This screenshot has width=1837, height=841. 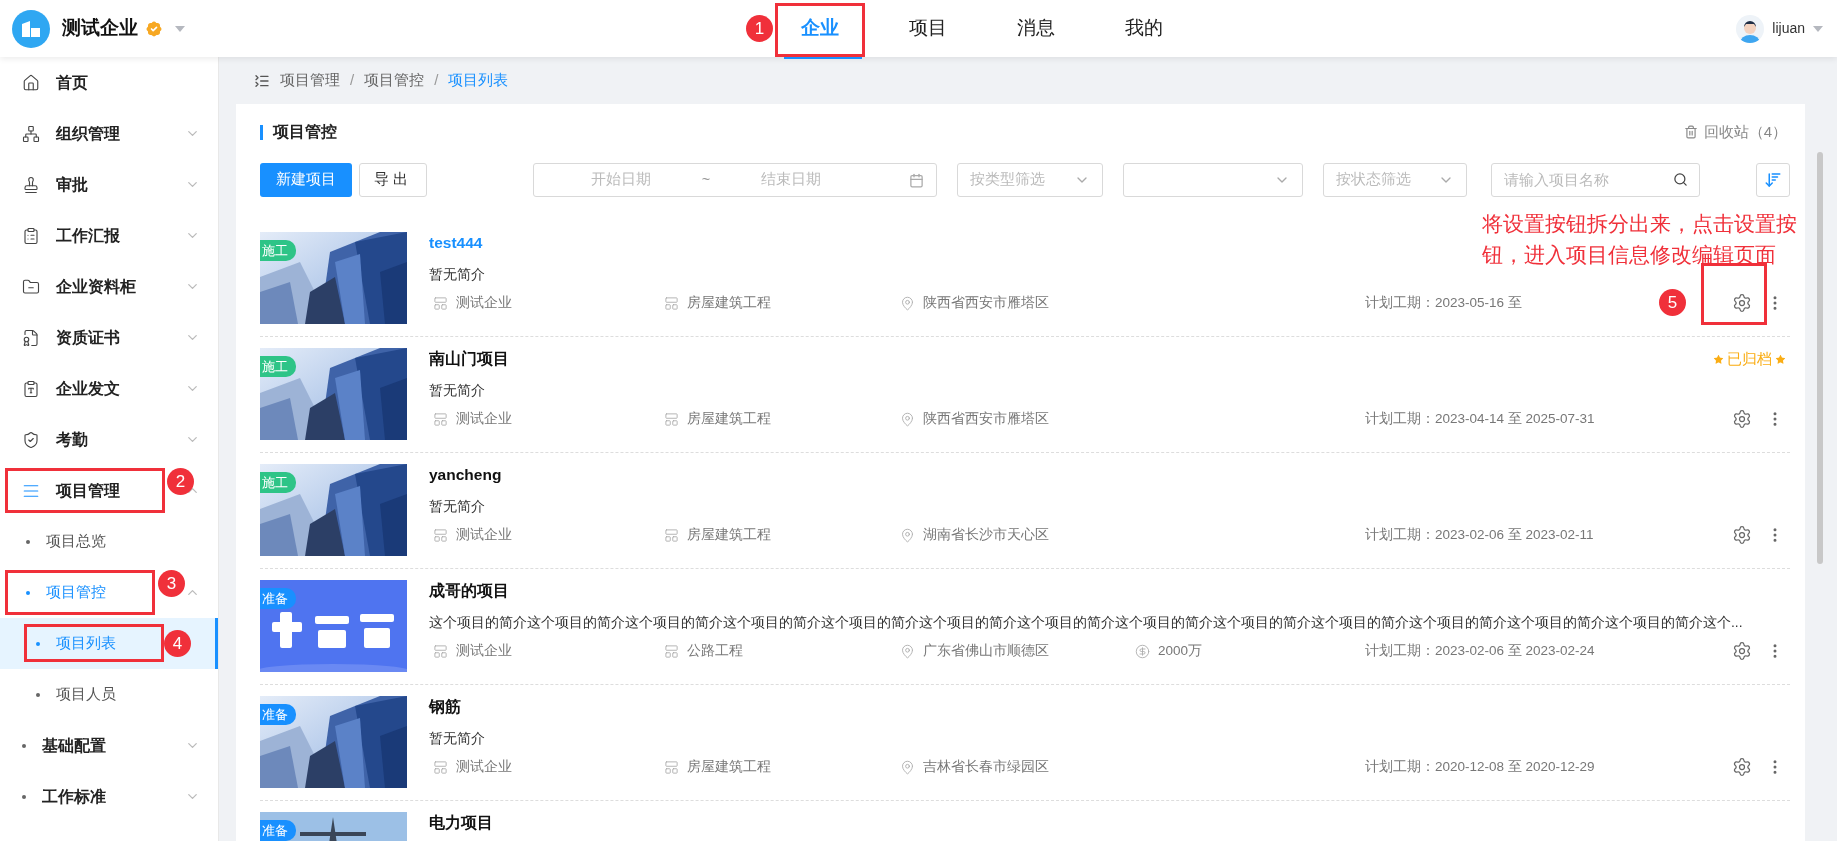 What do you see at coordinates (465, 475) in the screenshot?
I see `project-title: yancheng` at bounding box center [465, 475].